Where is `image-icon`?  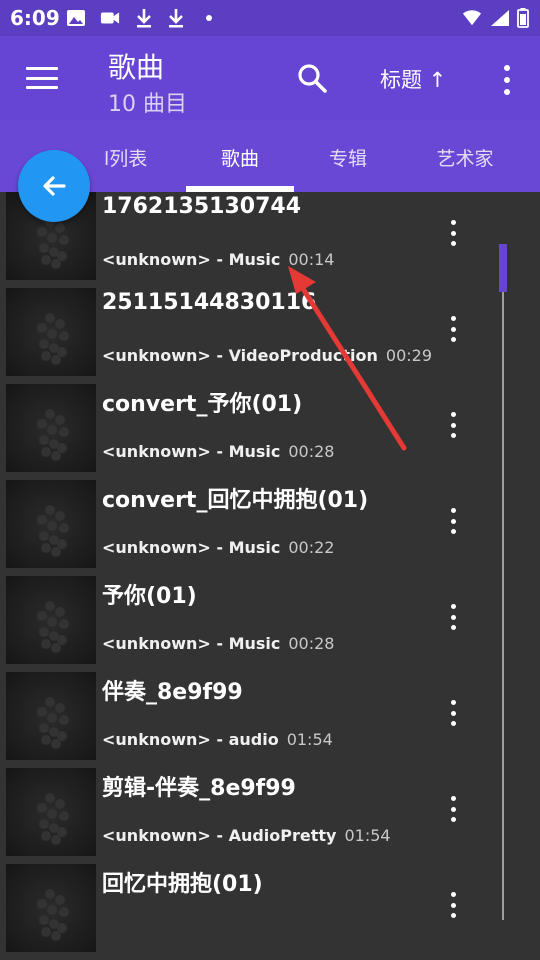
image-icon is located at coordinates (76, 18).